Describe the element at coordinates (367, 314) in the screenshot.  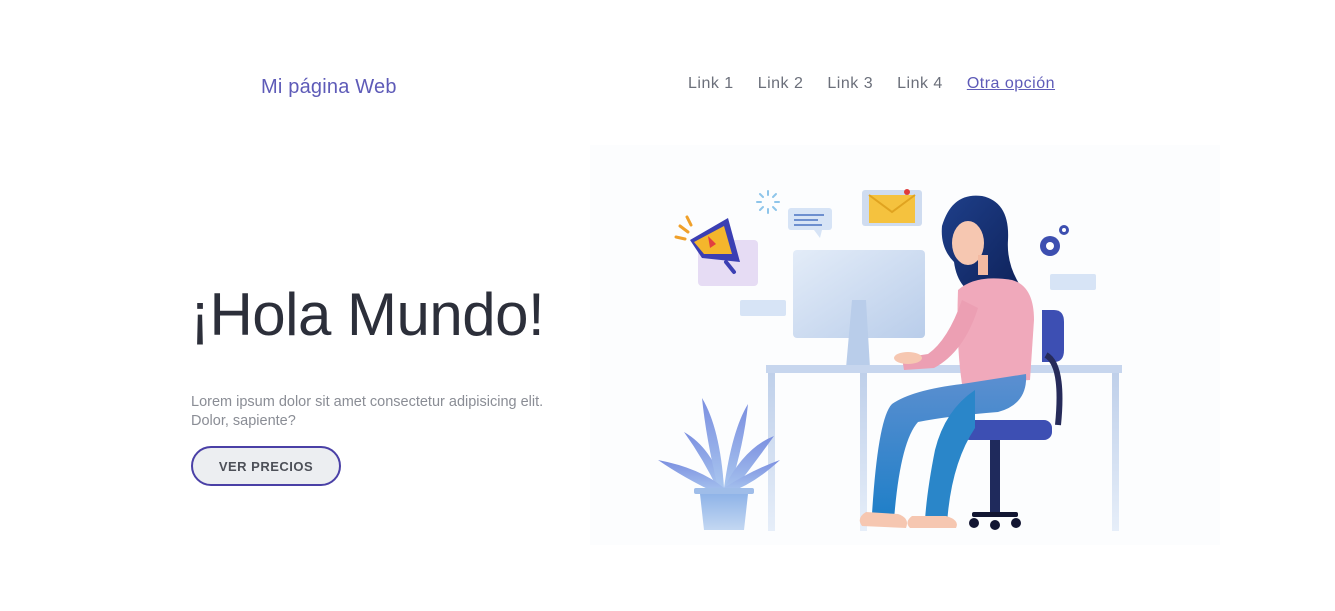
I see `hero-title: ¡Hola Mundo!` at that location.